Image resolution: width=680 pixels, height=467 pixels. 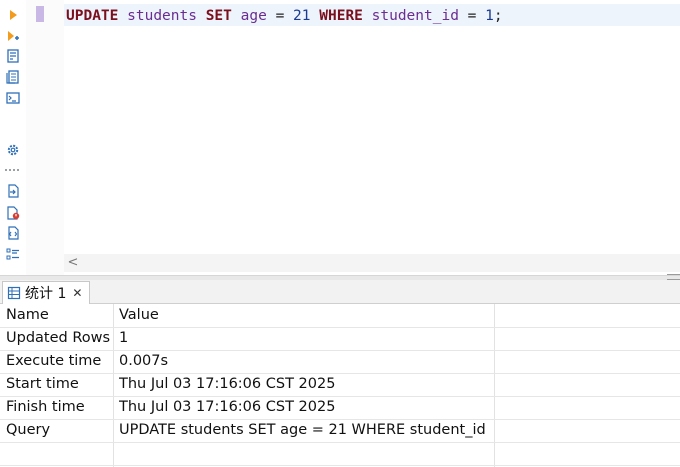 I want to click on result-tab-bar: 统计 1 ✕, so click(x=340, y=292).